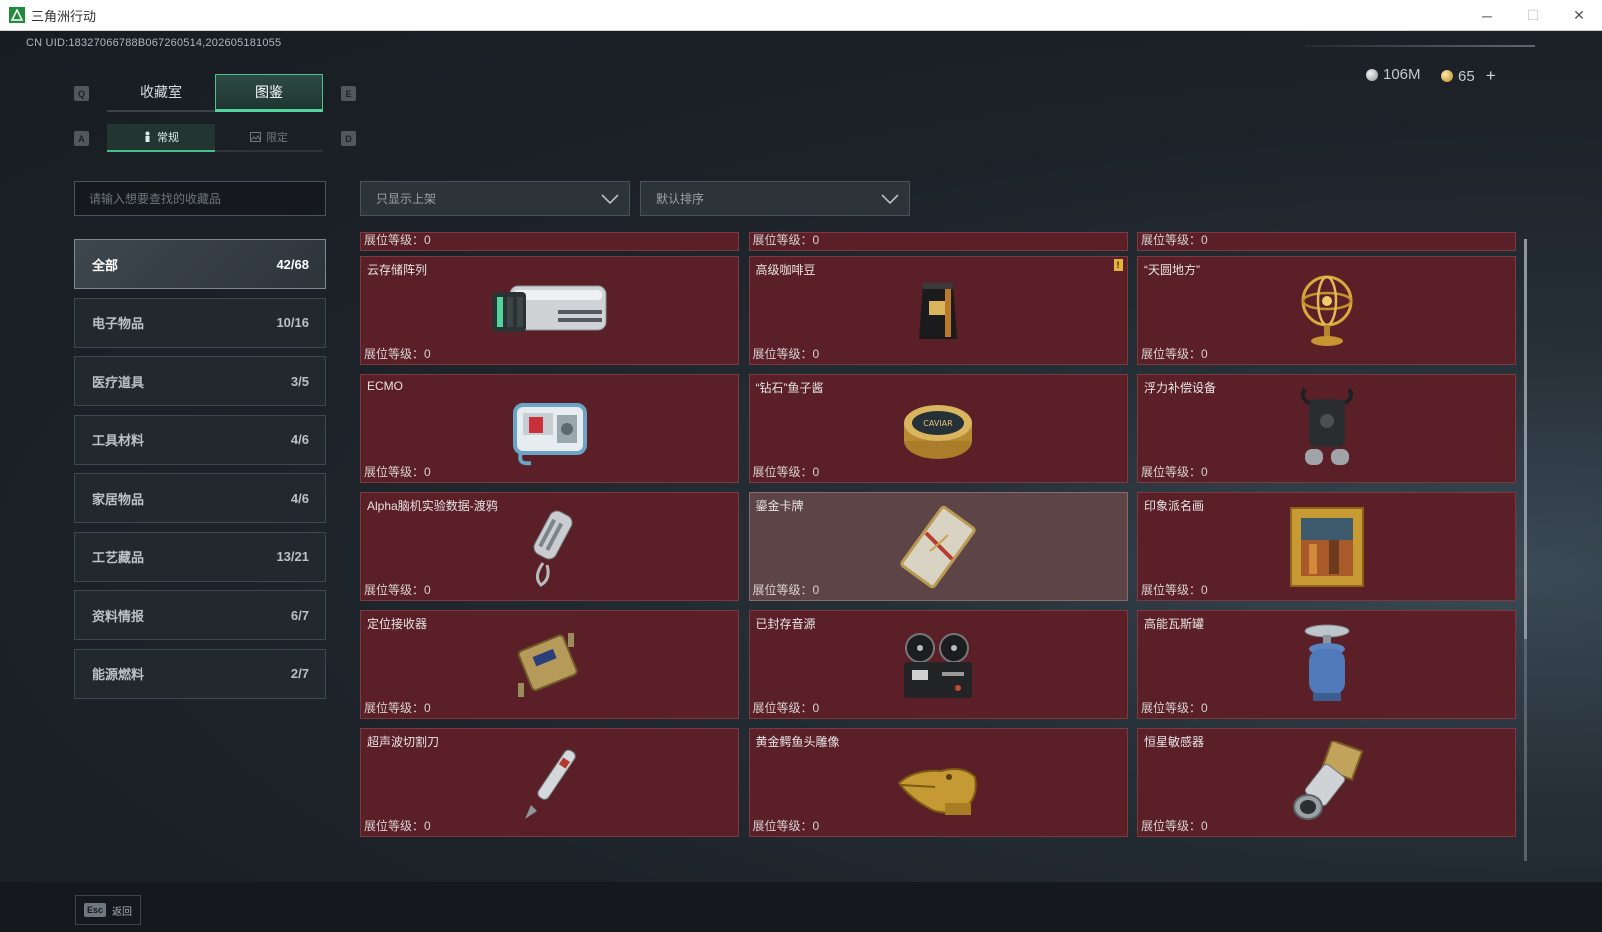 Image resolution: width=1602 pixels, height=932 pixels. Describe the element at coordinates (161, 138) in the screenshot. I see `subtab-regular: 常规` at that location.